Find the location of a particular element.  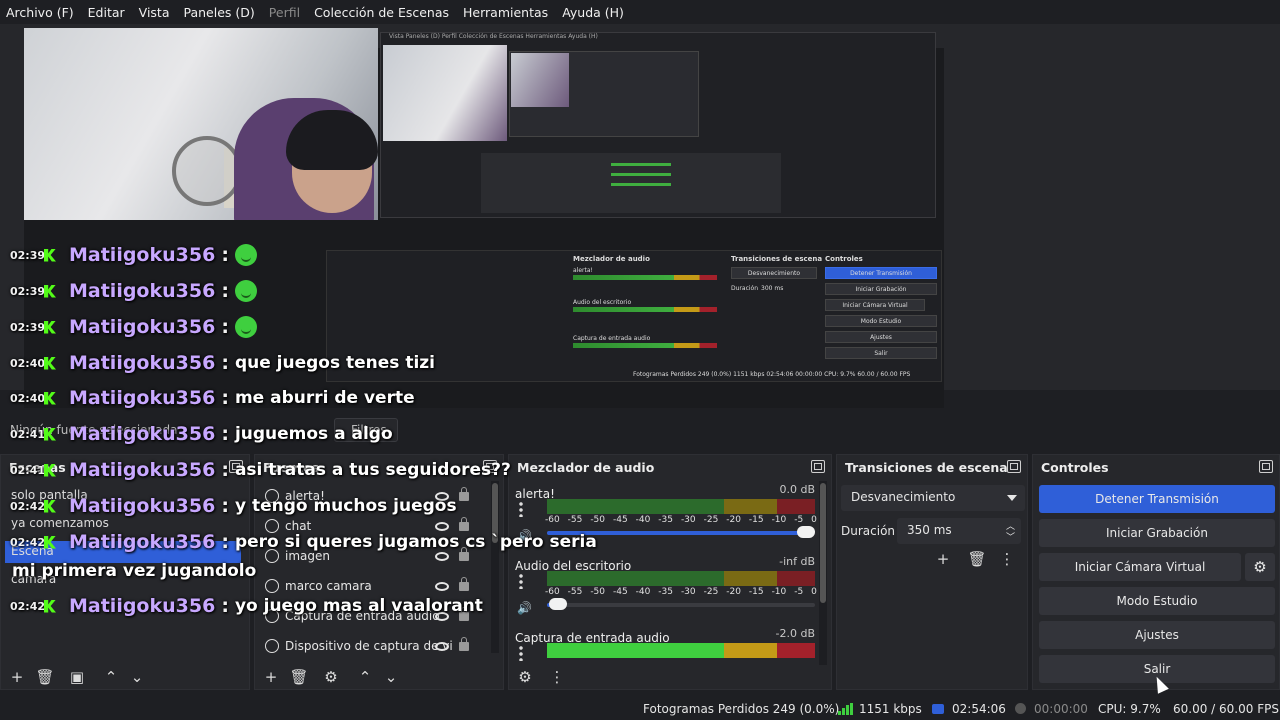

webcam-feed is located at coordinates (201, 124).